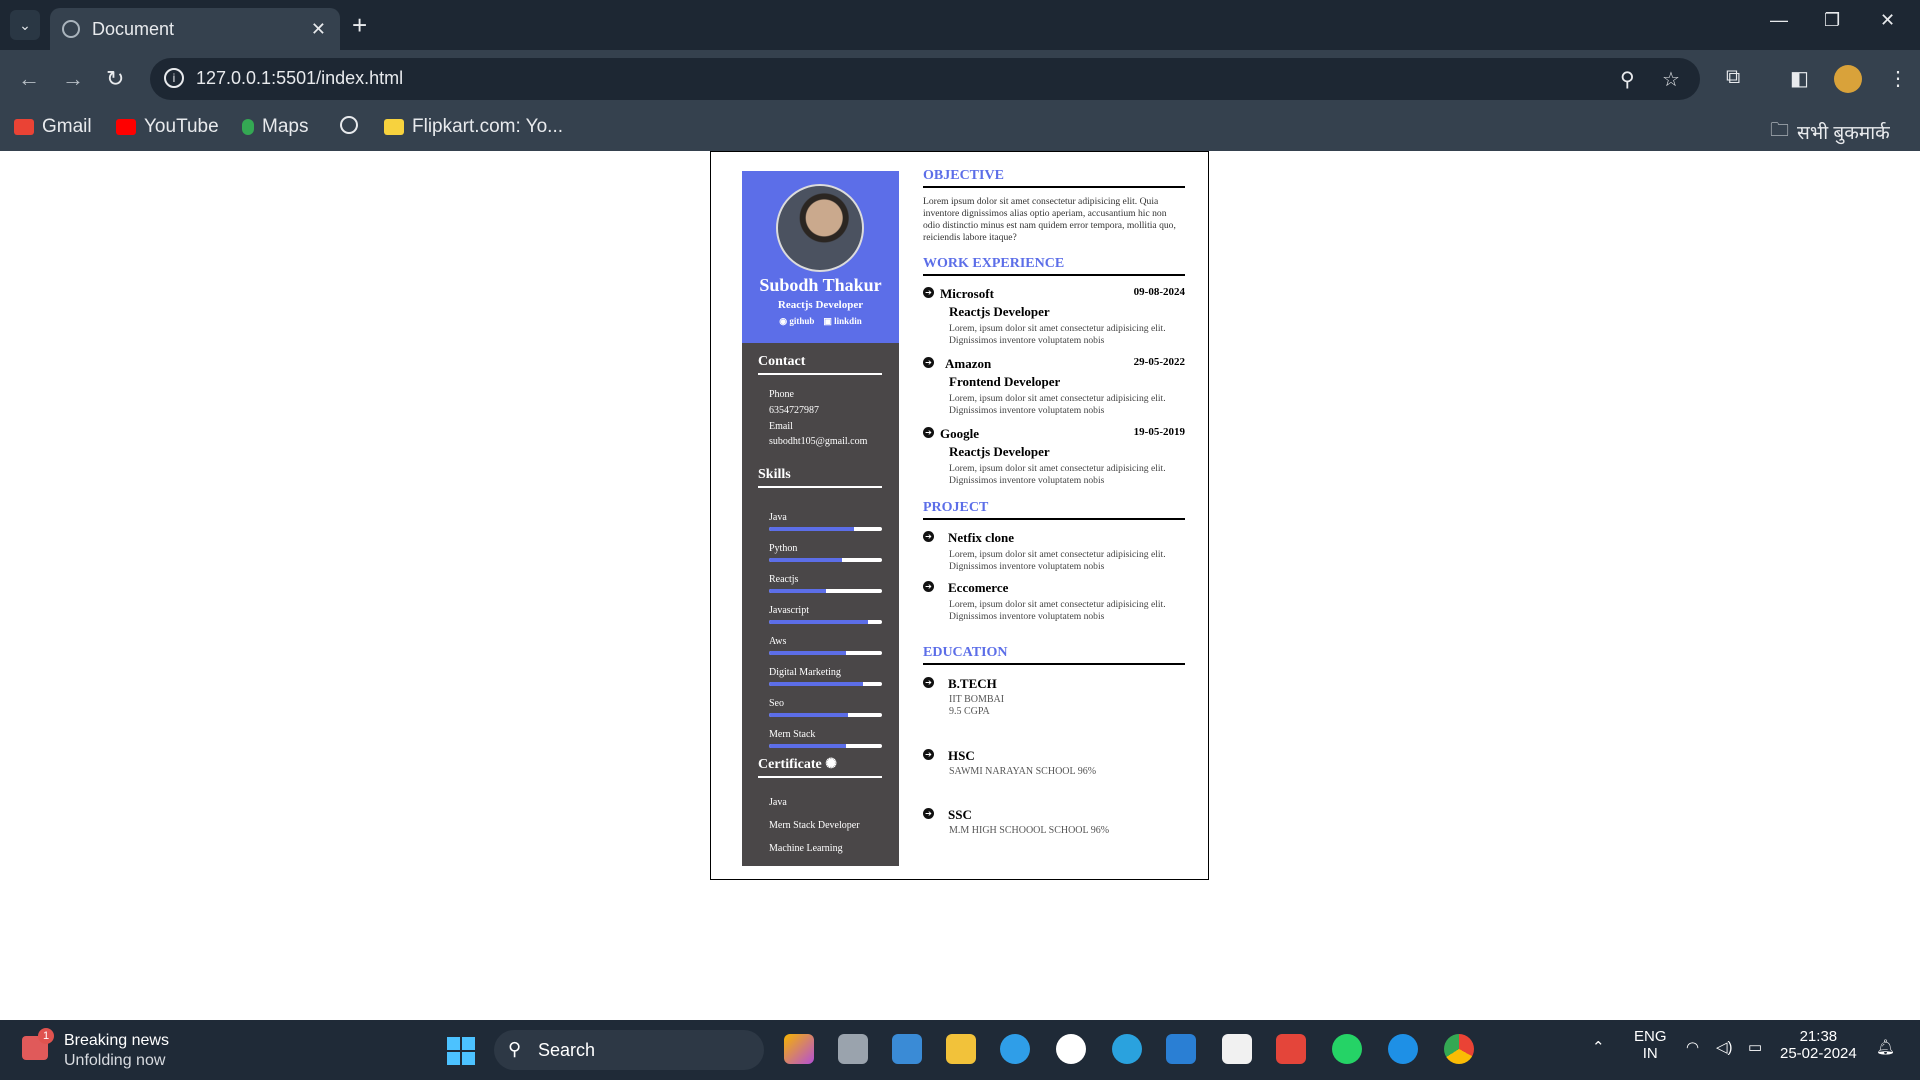 The width and height of the screenshot is (1920, 1080). Describe the element at coordinates (299, 78) in the screenshot. I see `url-text: 127.0.0.1:5501/index.html` at that location.